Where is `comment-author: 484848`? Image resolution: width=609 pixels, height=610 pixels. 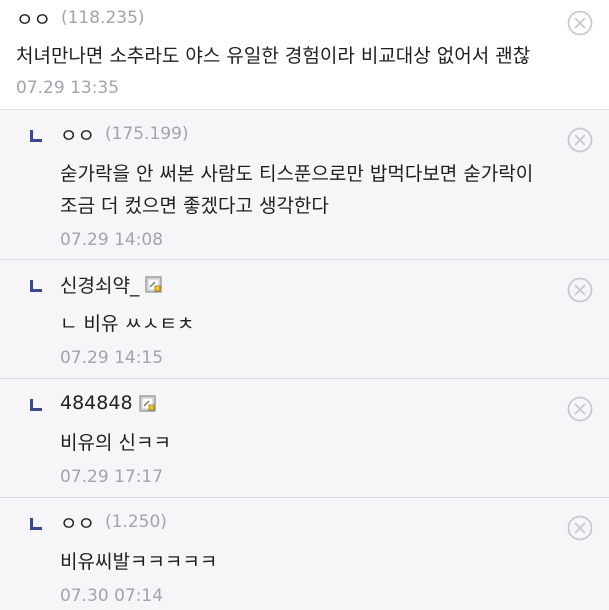
comment-author: 484848 is located at coordinates (96, 403).